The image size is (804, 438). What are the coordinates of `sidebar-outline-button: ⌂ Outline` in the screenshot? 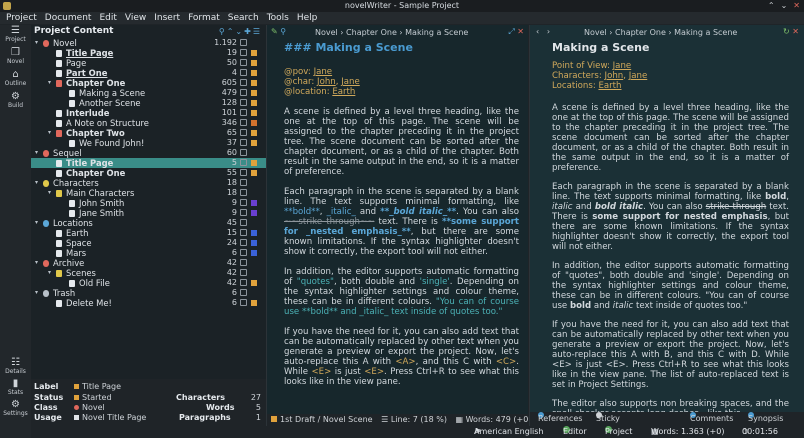 It's located at (15, 78).